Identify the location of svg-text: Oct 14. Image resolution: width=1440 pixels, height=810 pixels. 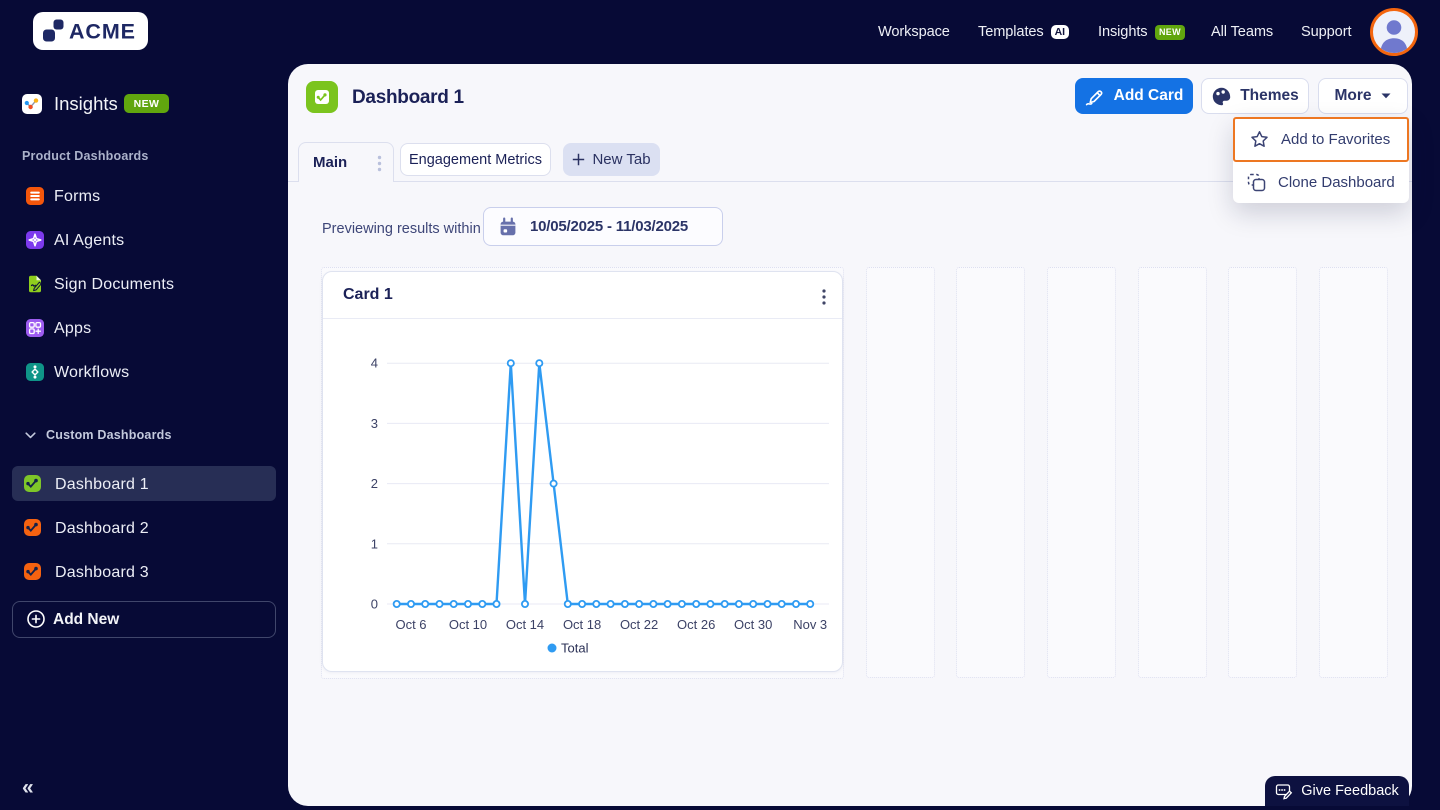
(525, 624).